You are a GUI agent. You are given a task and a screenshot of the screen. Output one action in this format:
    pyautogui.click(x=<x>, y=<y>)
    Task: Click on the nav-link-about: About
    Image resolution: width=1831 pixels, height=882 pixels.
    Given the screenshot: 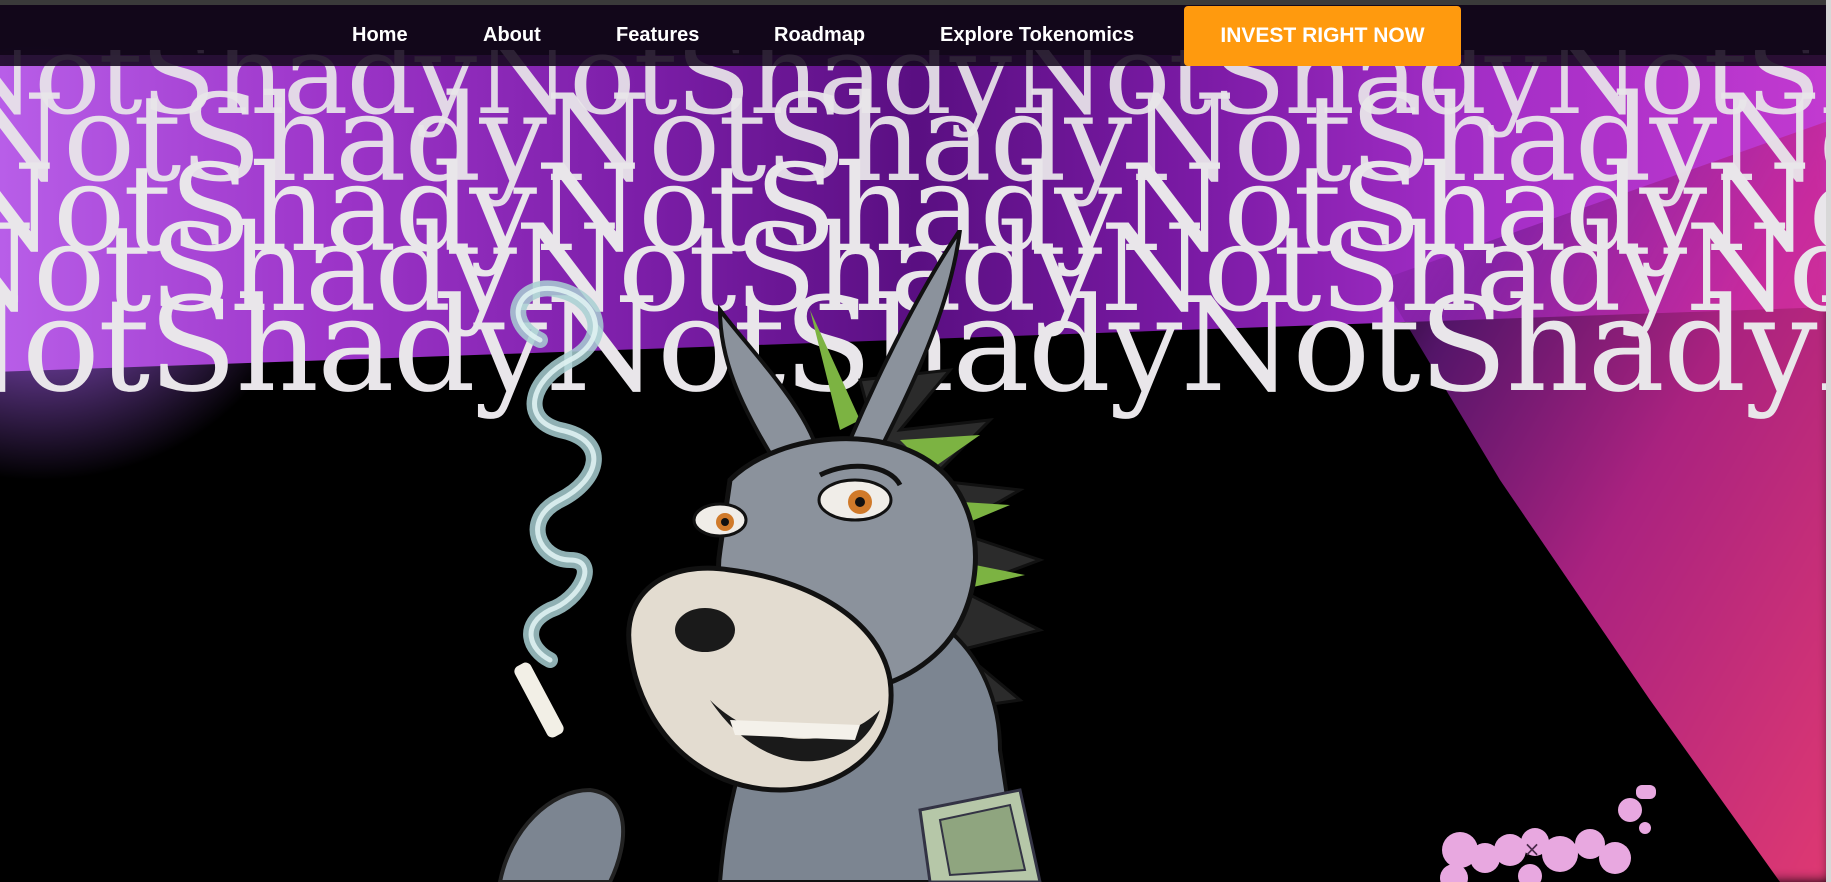 What is the action you would take?
    pyautogui.click(x=512, y=35)
    